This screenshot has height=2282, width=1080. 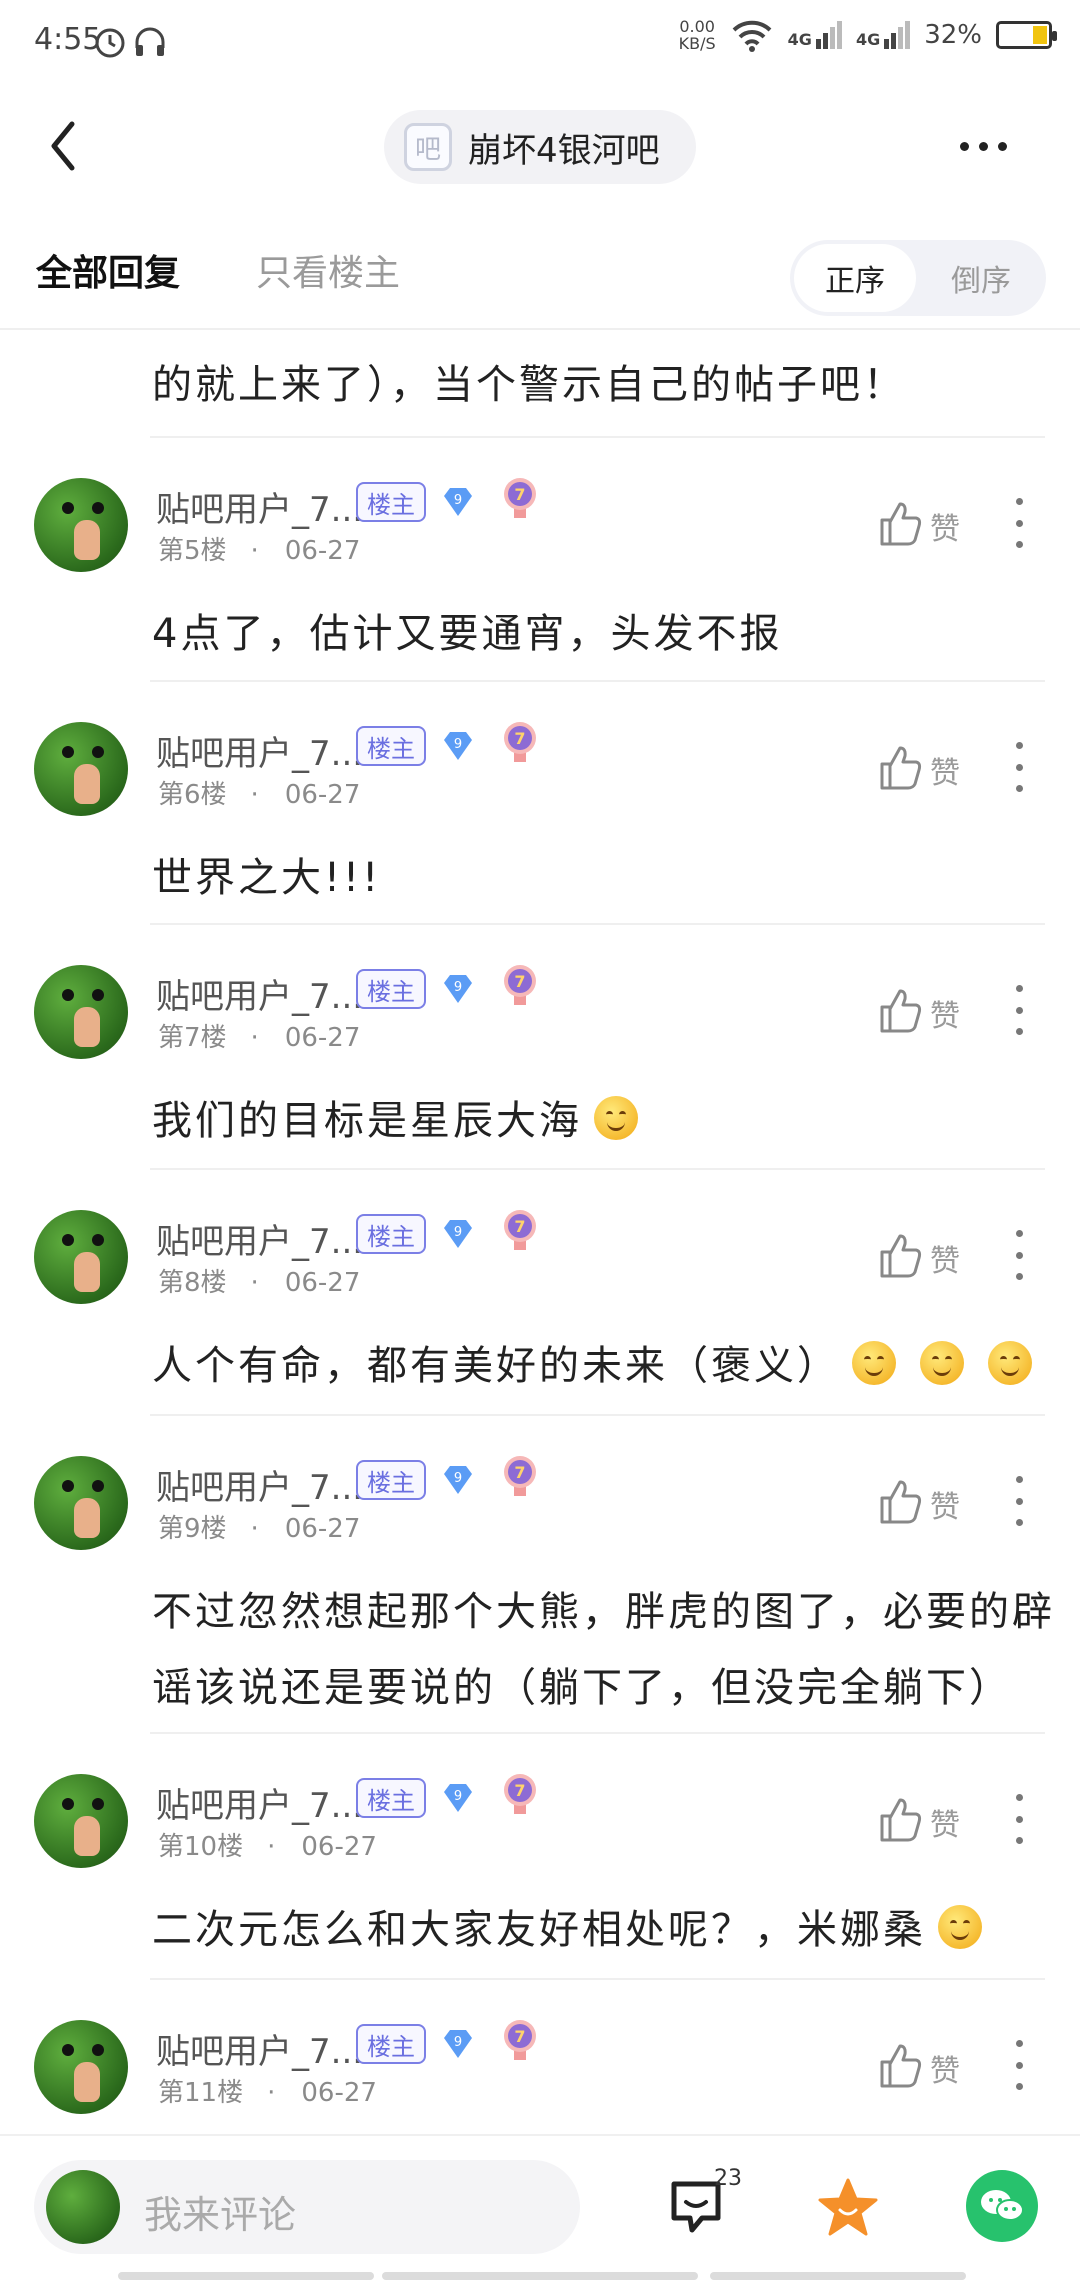 I want to click on post-text-line: 人个有命，都有美好的未来（褒义）, so click(x=496, y=1366).